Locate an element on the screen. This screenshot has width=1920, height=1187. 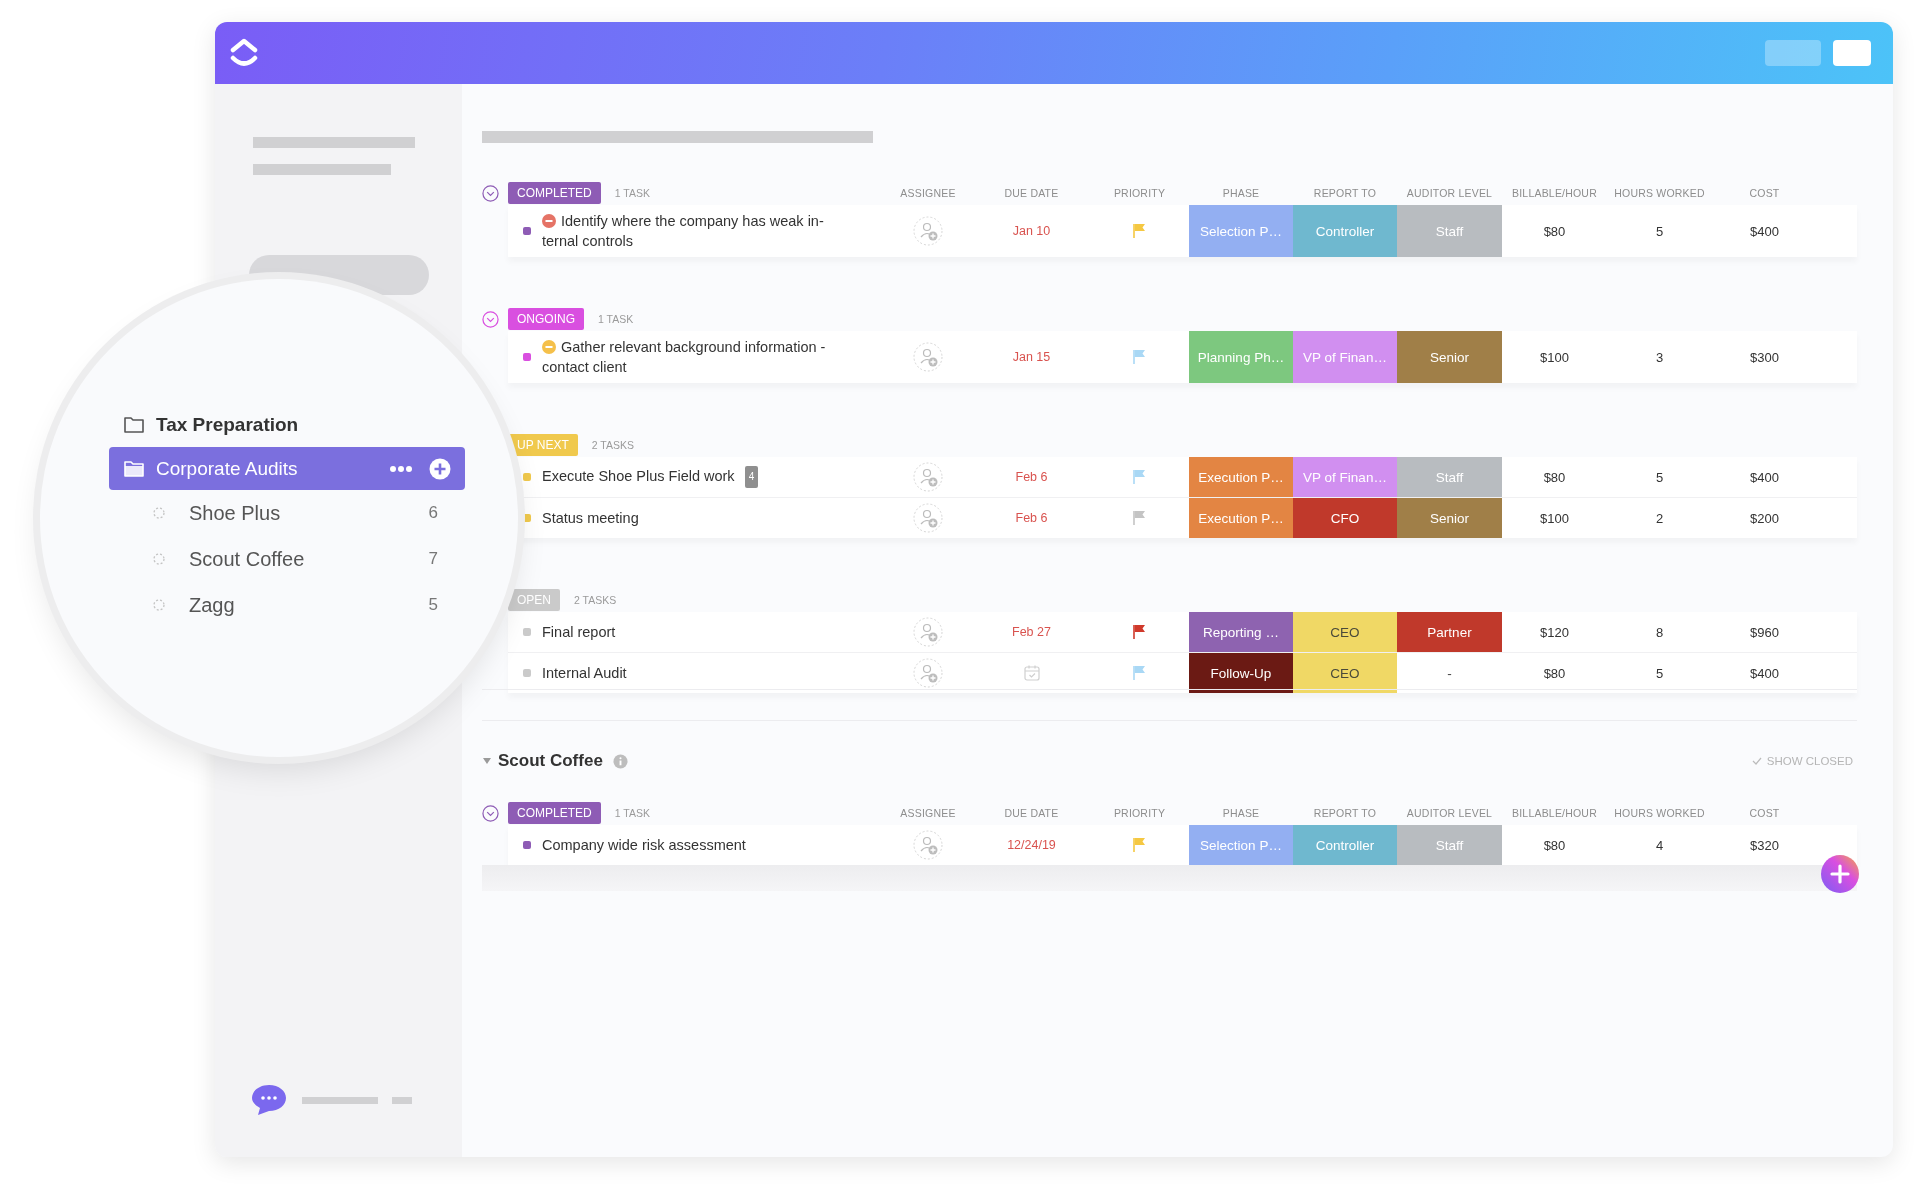
check-icon is located at coordinates (1756, 761).